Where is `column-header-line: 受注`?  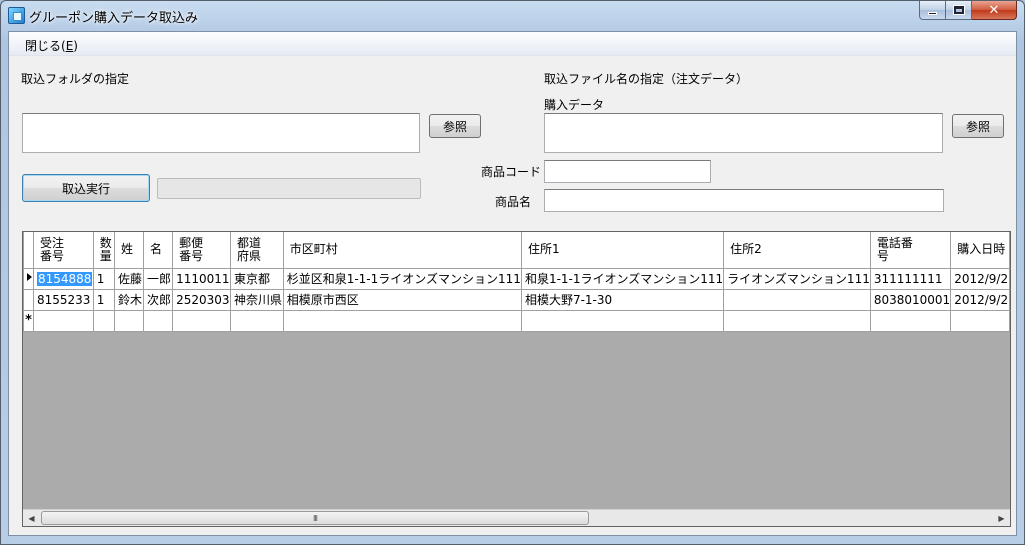
column-header-line: 受注 is located at coordinates (51, 242).